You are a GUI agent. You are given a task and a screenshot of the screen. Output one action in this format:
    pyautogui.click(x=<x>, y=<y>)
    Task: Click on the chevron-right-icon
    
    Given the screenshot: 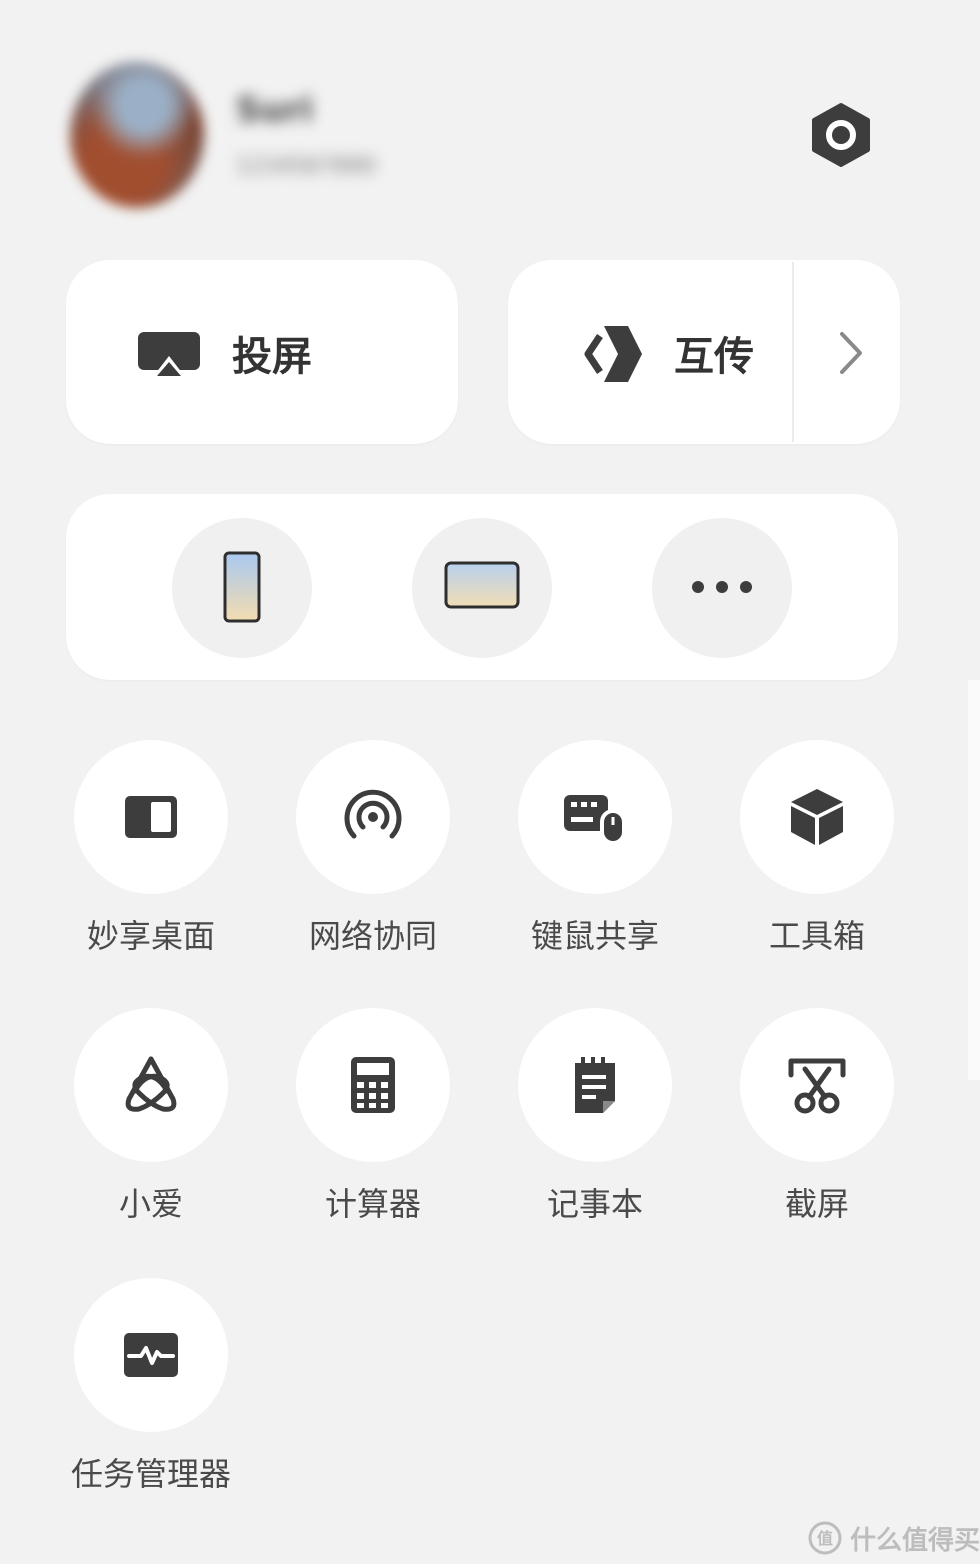 What is the action you would take?
    pyautogui.click(x=850, y=353)
    